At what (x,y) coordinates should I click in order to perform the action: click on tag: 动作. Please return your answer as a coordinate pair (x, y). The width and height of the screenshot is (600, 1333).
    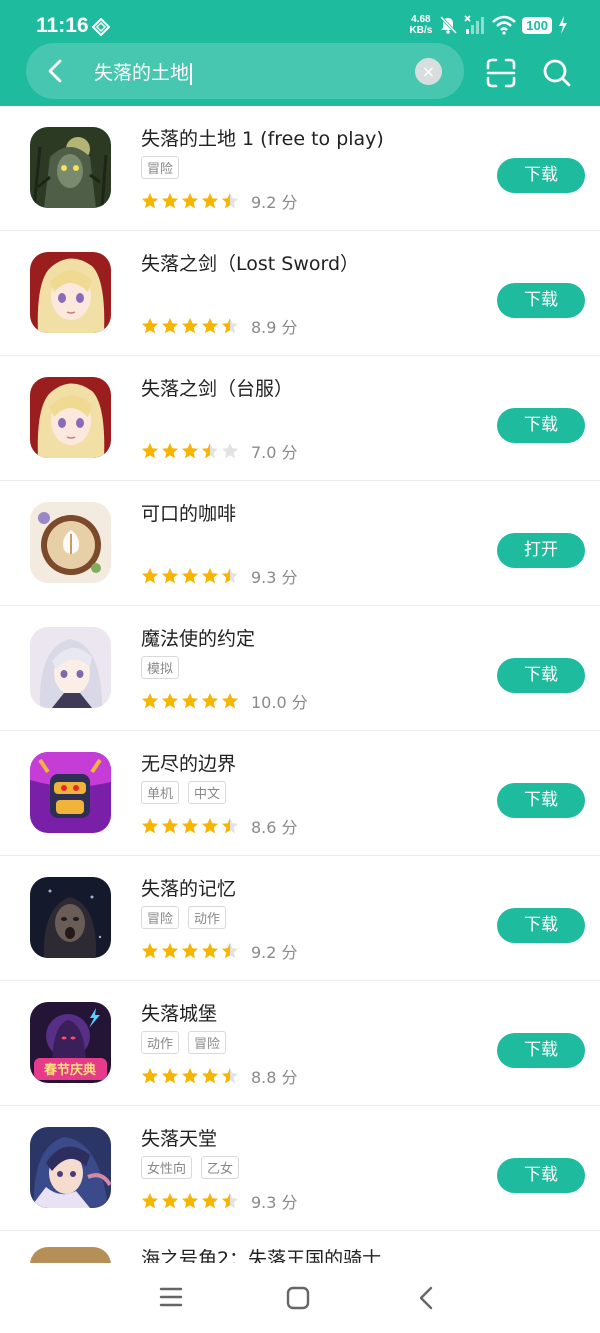
    Looking at the image, I should click on (207, 917).